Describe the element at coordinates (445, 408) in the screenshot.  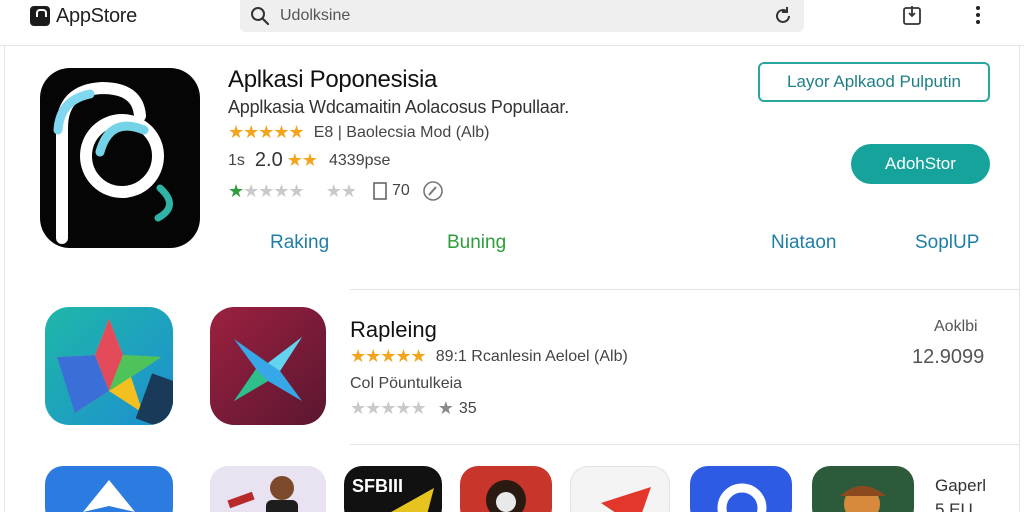
I see `second-grey-star: ★` at that location.